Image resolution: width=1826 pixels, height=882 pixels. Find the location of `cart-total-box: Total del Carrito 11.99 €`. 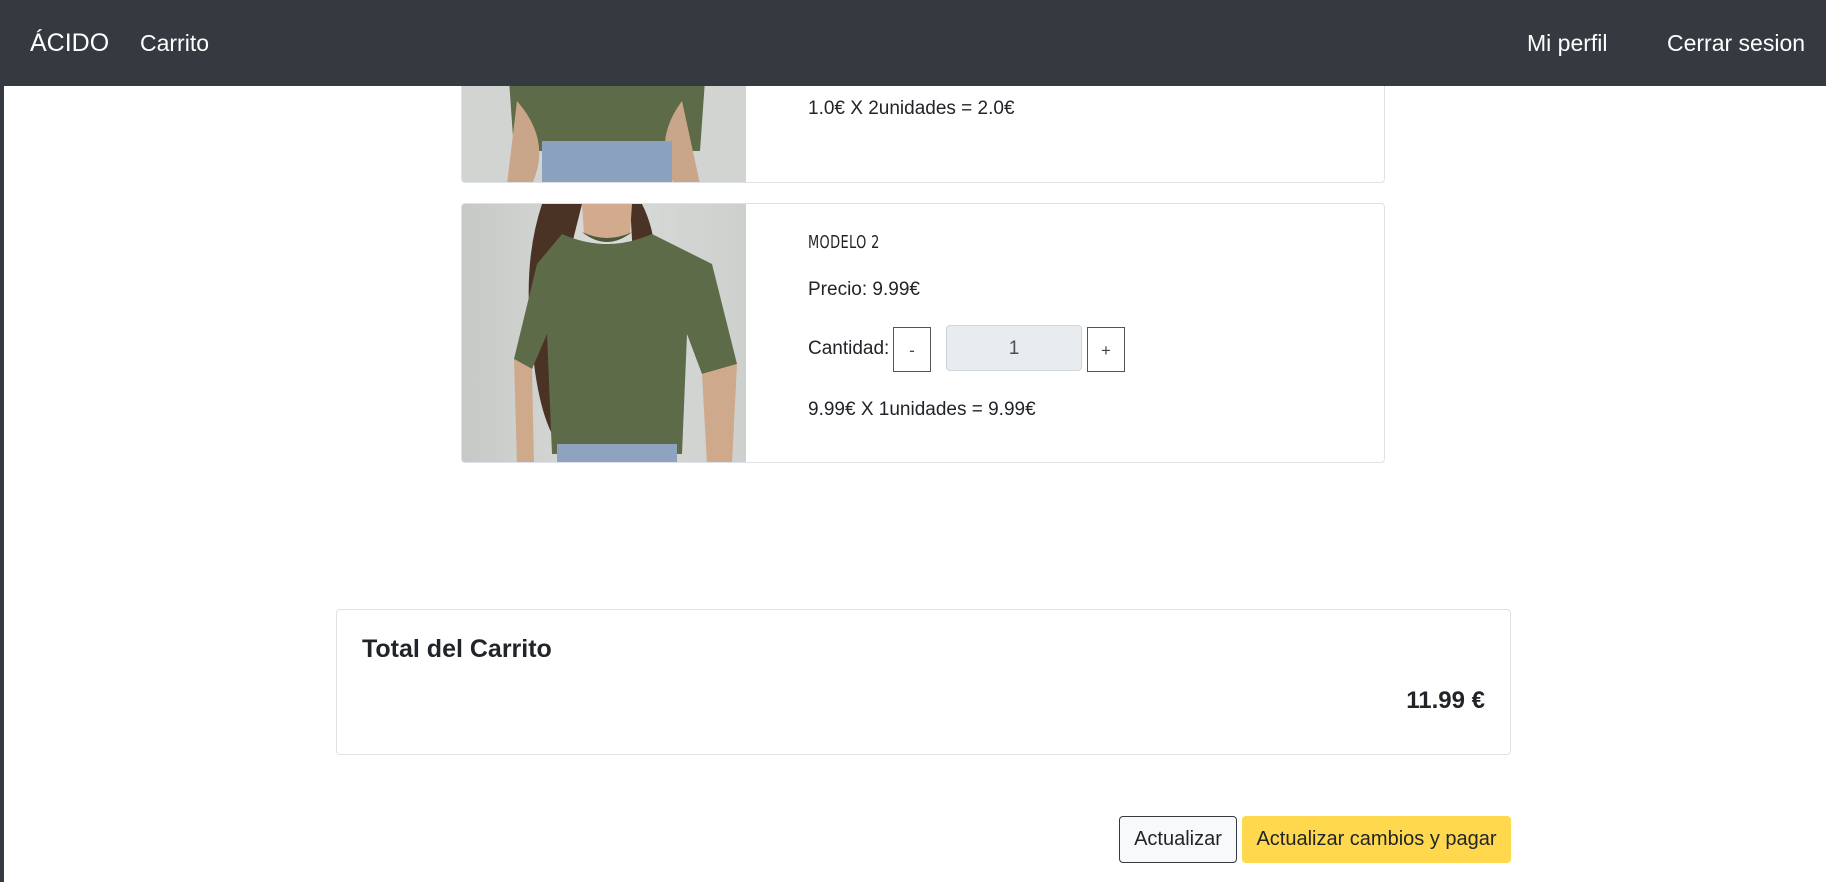

cart-total-box: Total del Carrito 11.99 € is located at coordinates (923, 682).